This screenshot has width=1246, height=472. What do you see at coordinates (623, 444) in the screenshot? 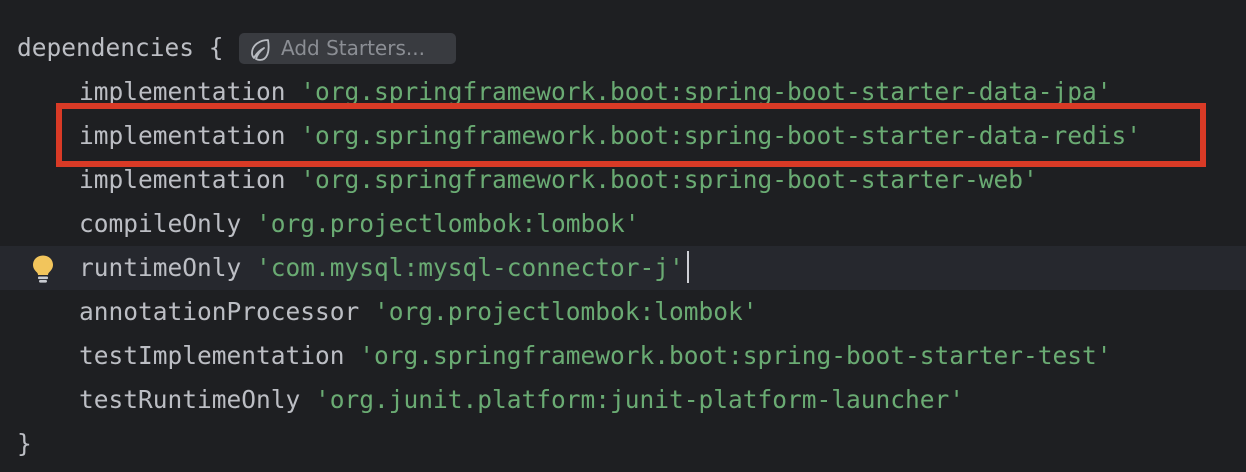
I see `code-line-close: }` at bounding box center [623, 444].